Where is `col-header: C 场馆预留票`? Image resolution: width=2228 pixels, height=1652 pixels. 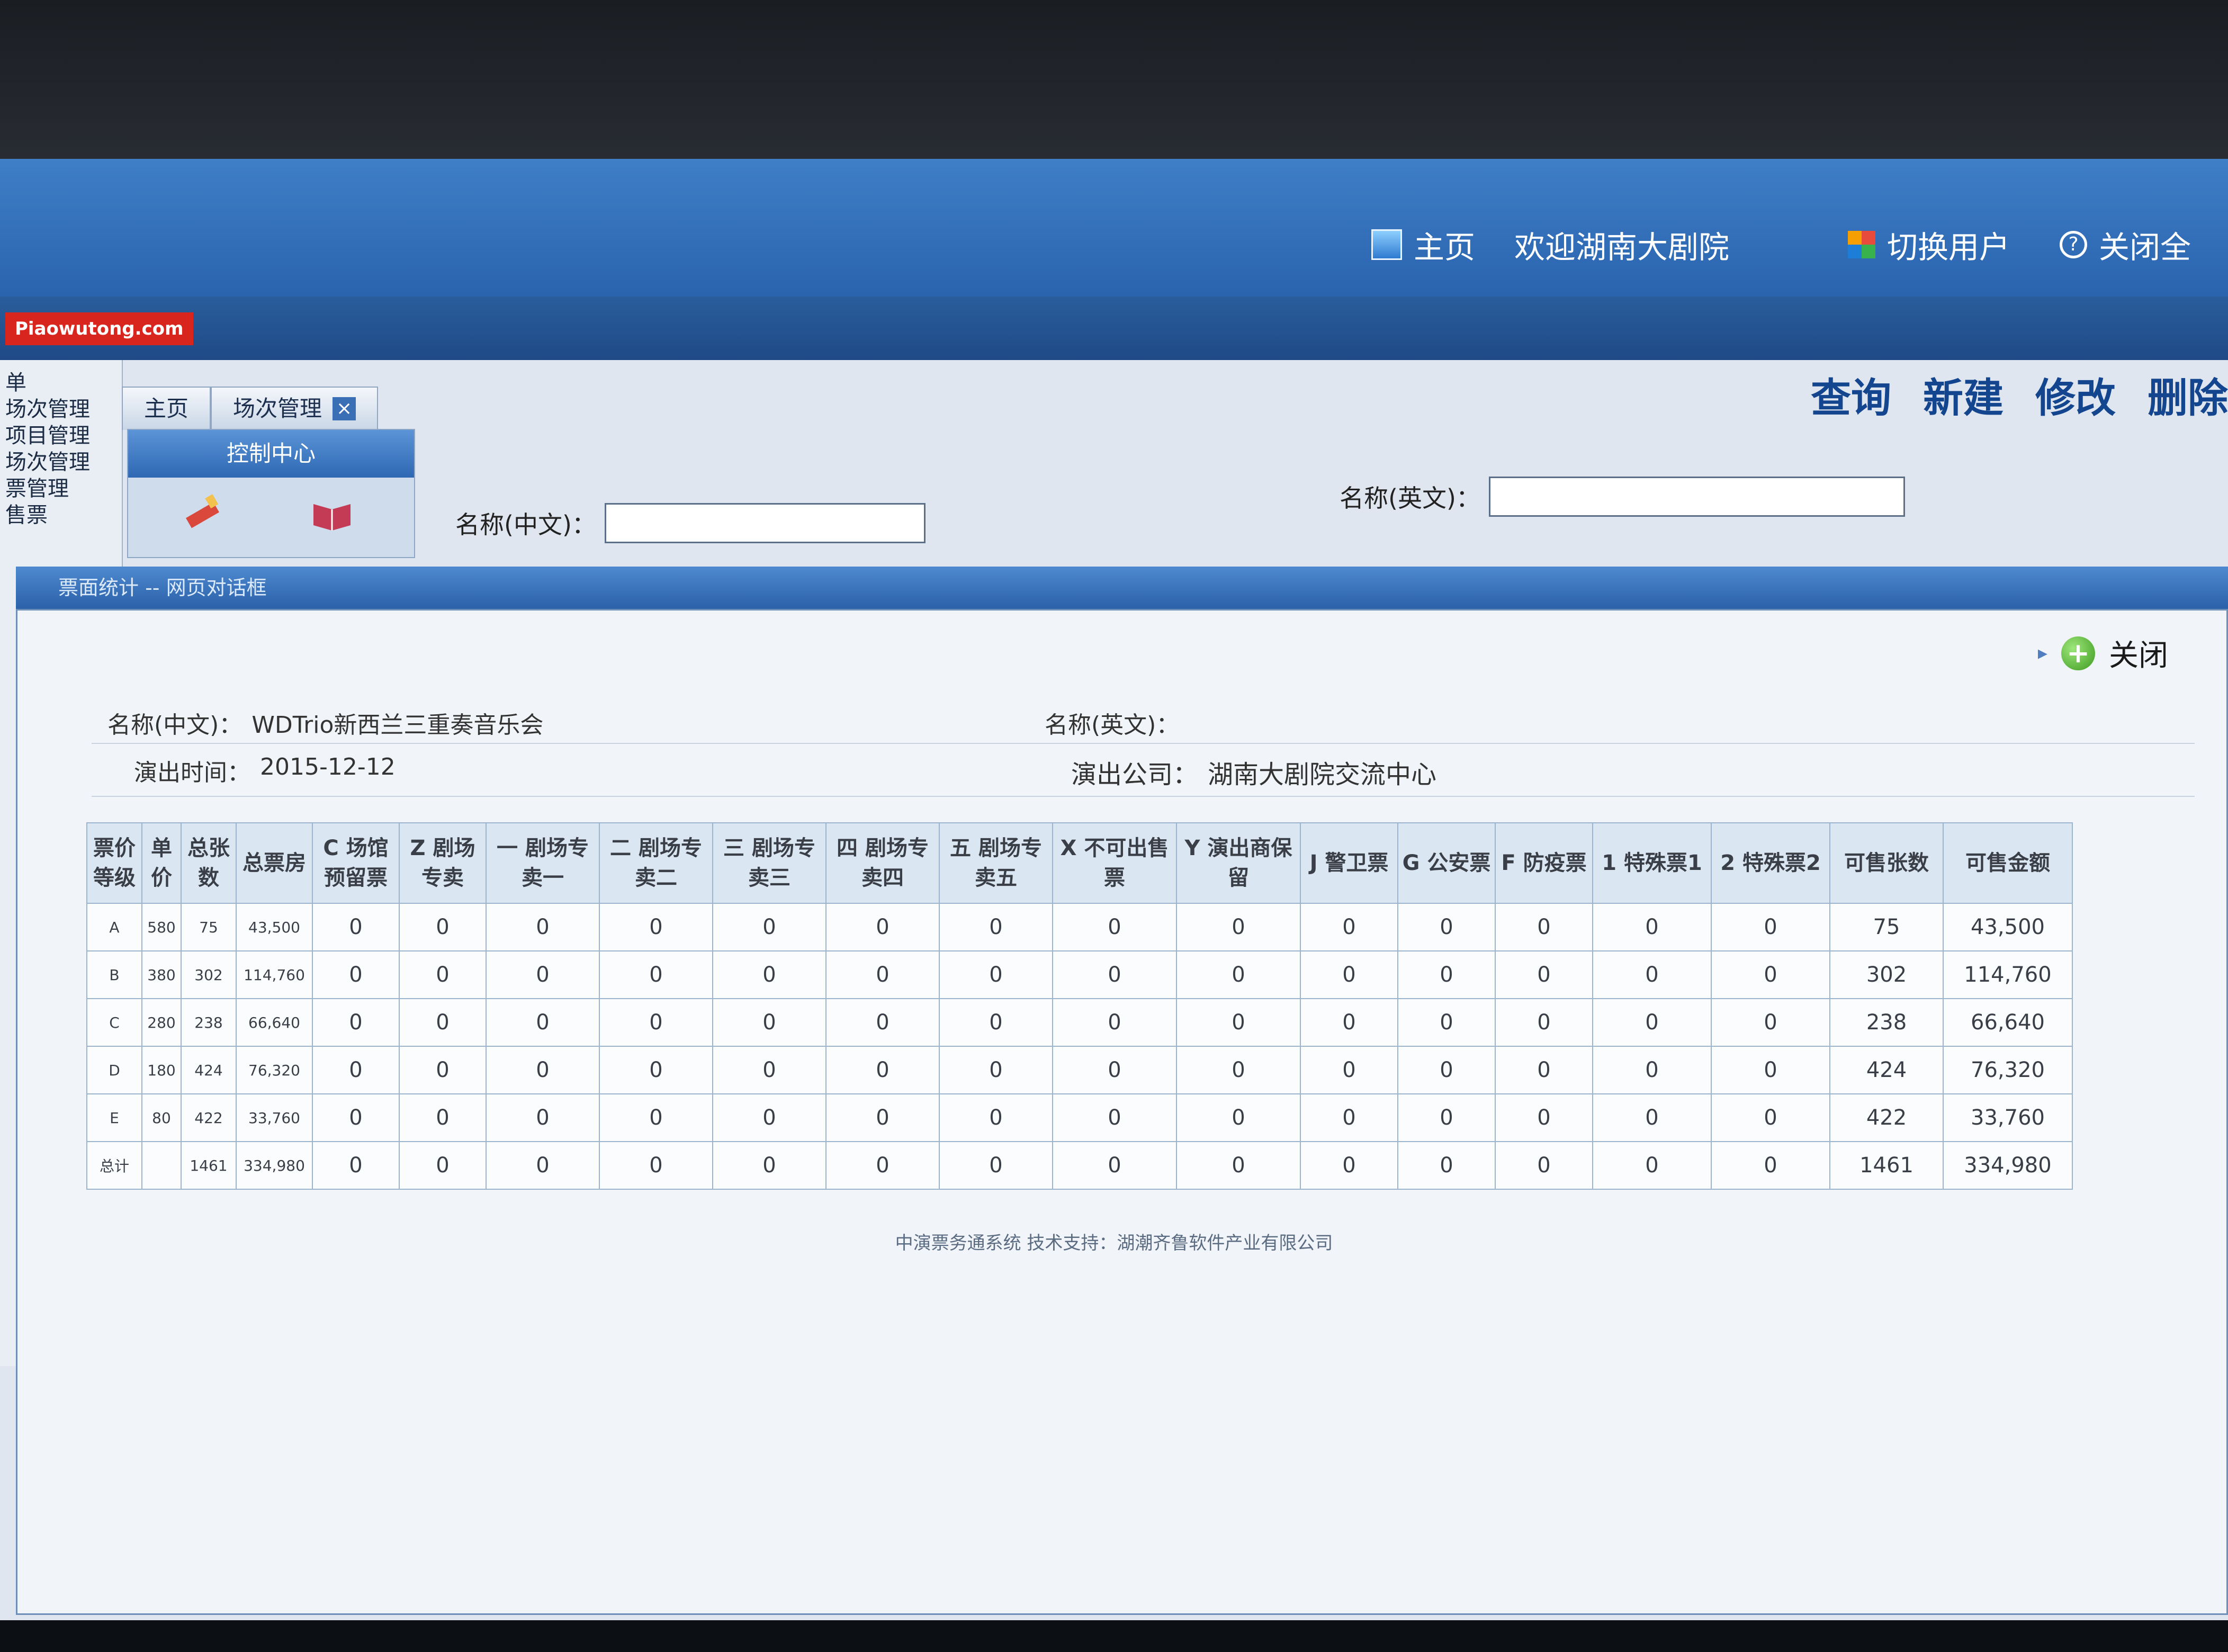 col-header: C 场馆预留票 is located at coordinates (356, 863).